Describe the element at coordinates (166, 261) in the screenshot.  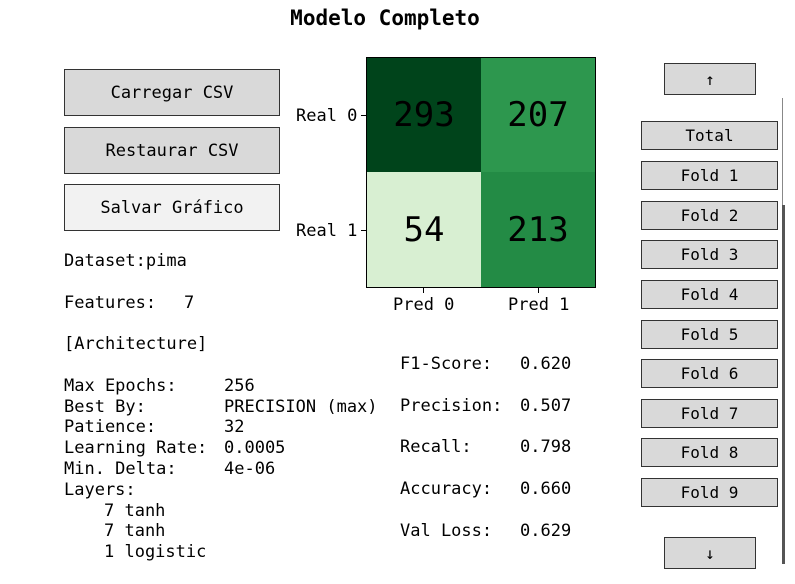
I see `dataset-value: pima` at that location.